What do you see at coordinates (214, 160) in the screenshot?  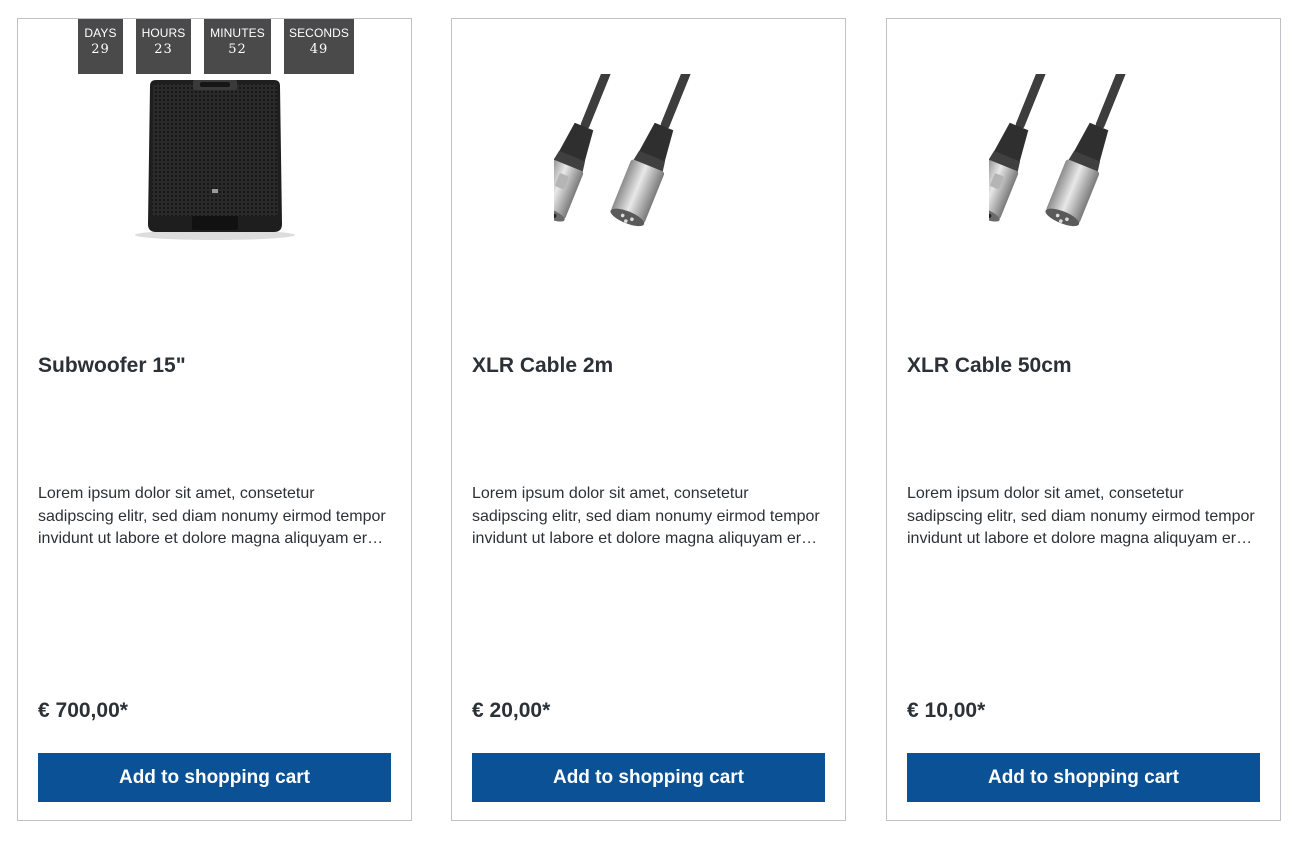 I see `subwoofer-speaker-icon` at bounding box center [214, 160].